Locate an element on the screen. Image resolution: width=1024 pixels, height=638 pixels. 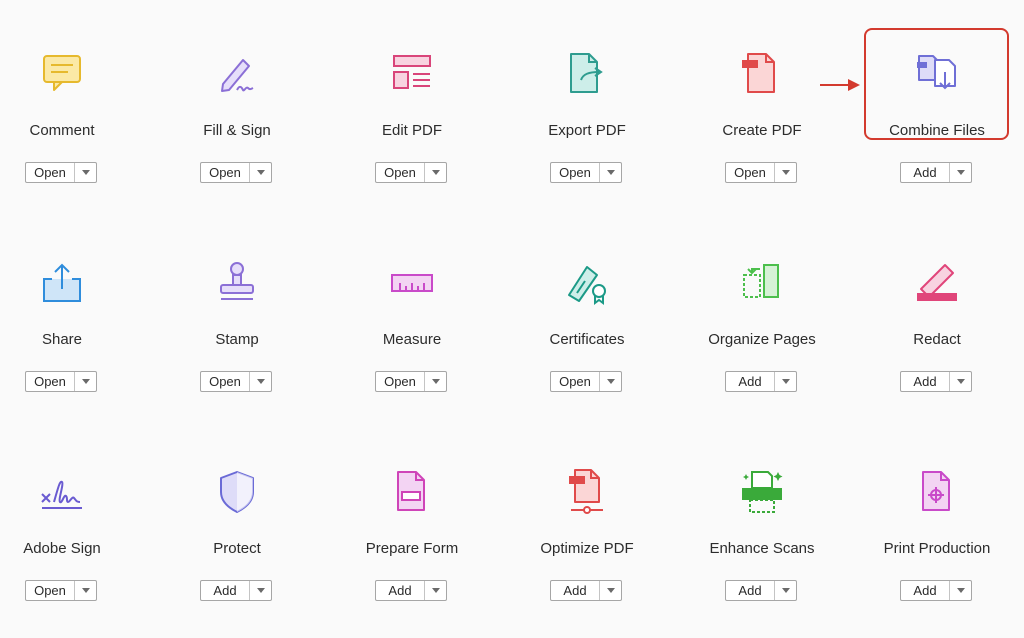
tool-adobe-sign: Adobe Sign Open is located at coordinates (71, 553).